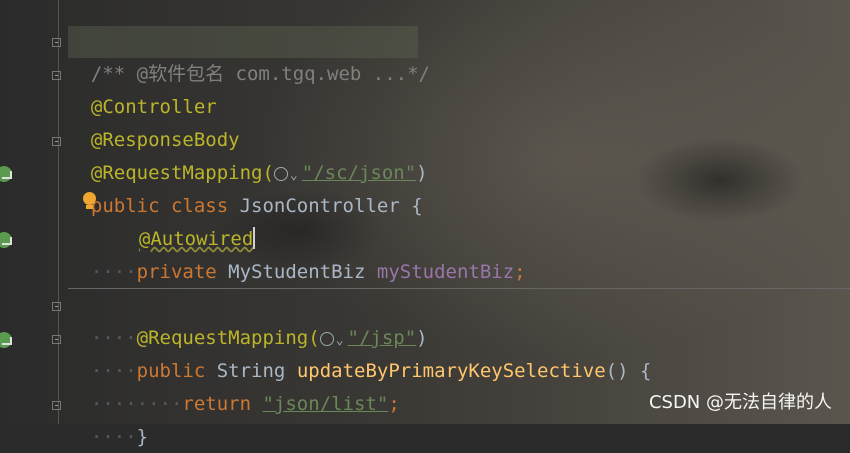 This screenshot has width=850, height=453. Describe the element at coordinates (325, 404) in the screenshot. I see `string-literal: "json/list"` at that location.